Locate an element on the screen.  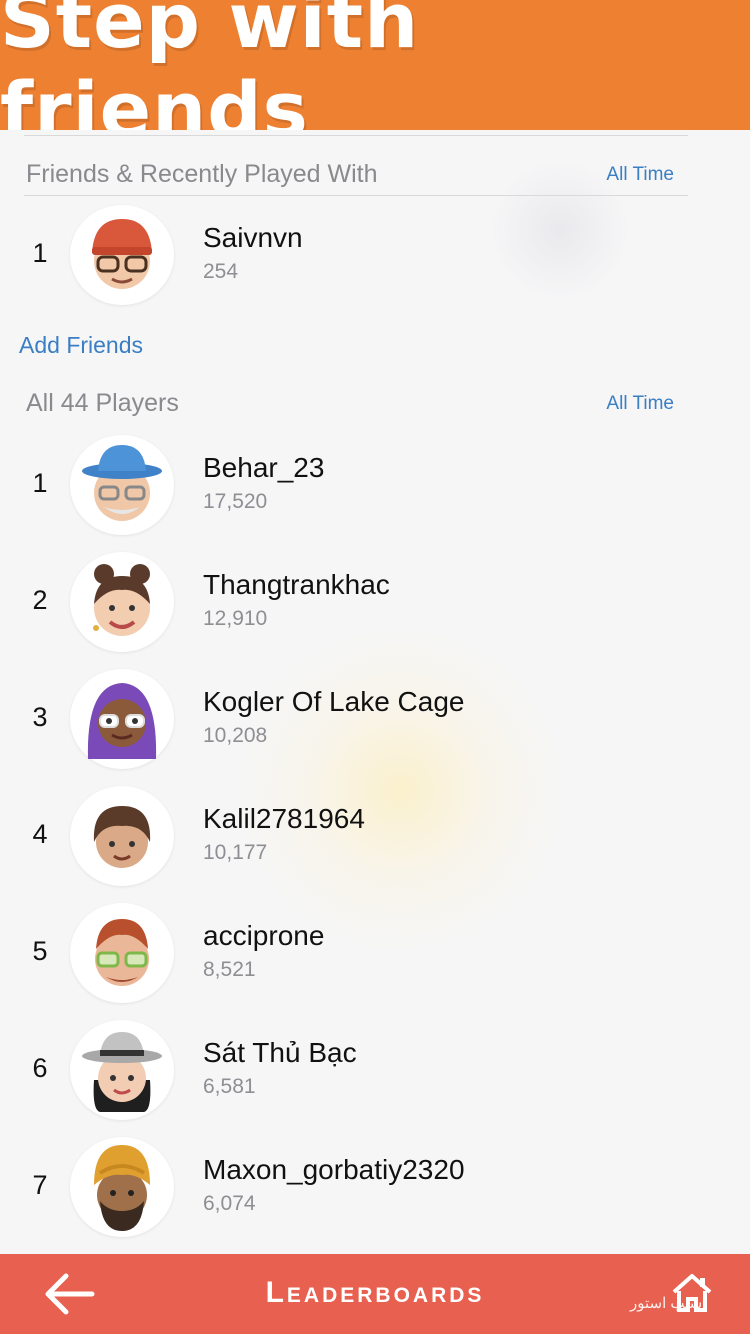
player-row: 5 acciprone 8,521 is located at coordinates (375, 953).